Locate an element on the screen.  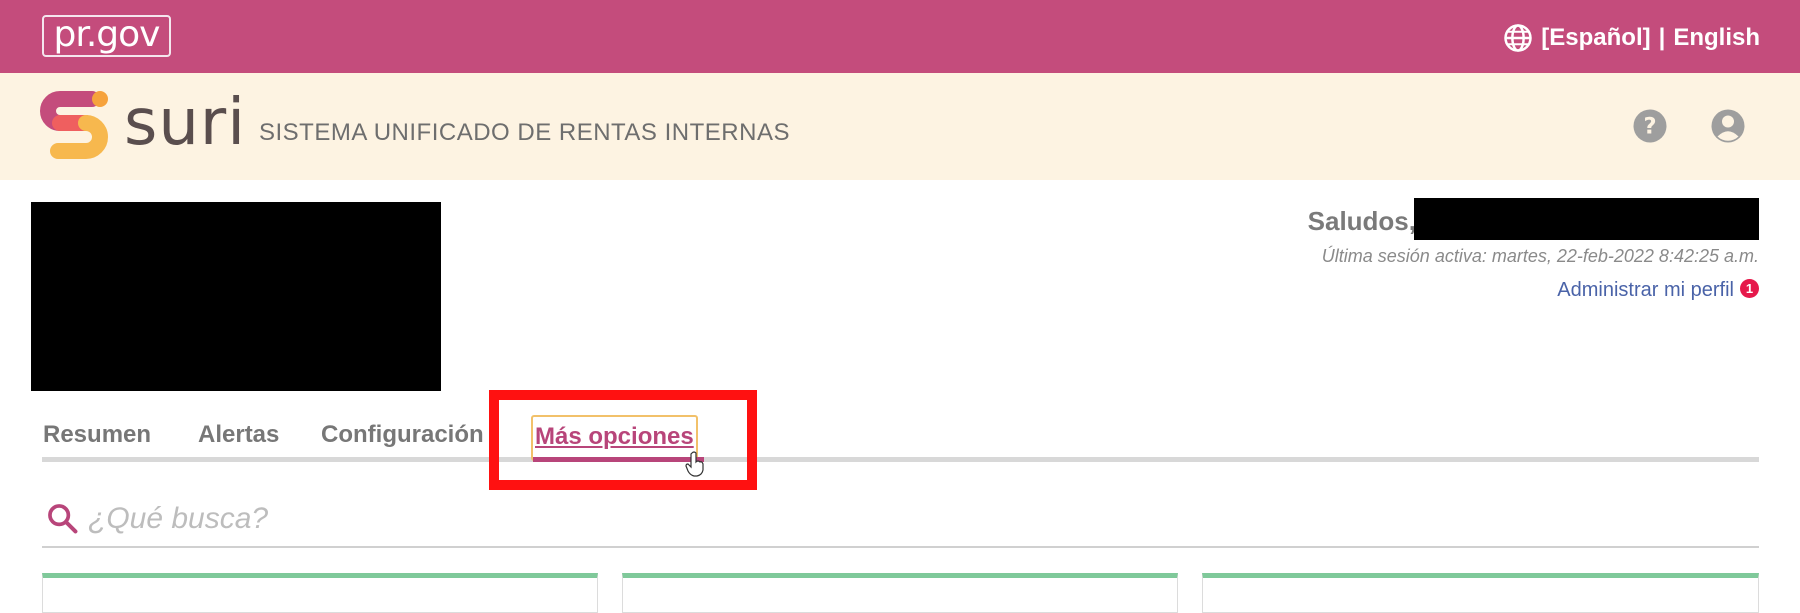
search-underline is located at coordinates (900, 547).